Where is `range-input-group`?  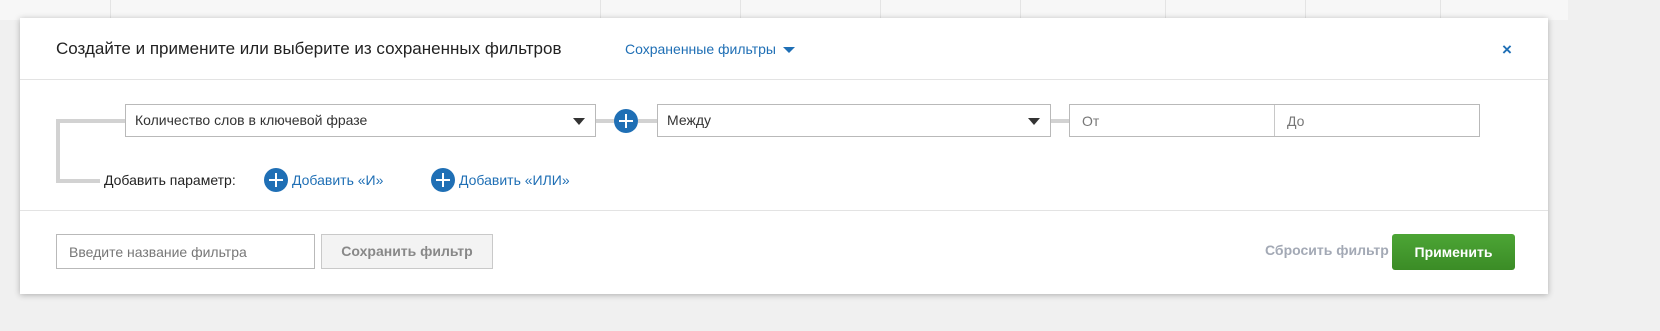 range-input-group is located at coordinates (1274, 120).